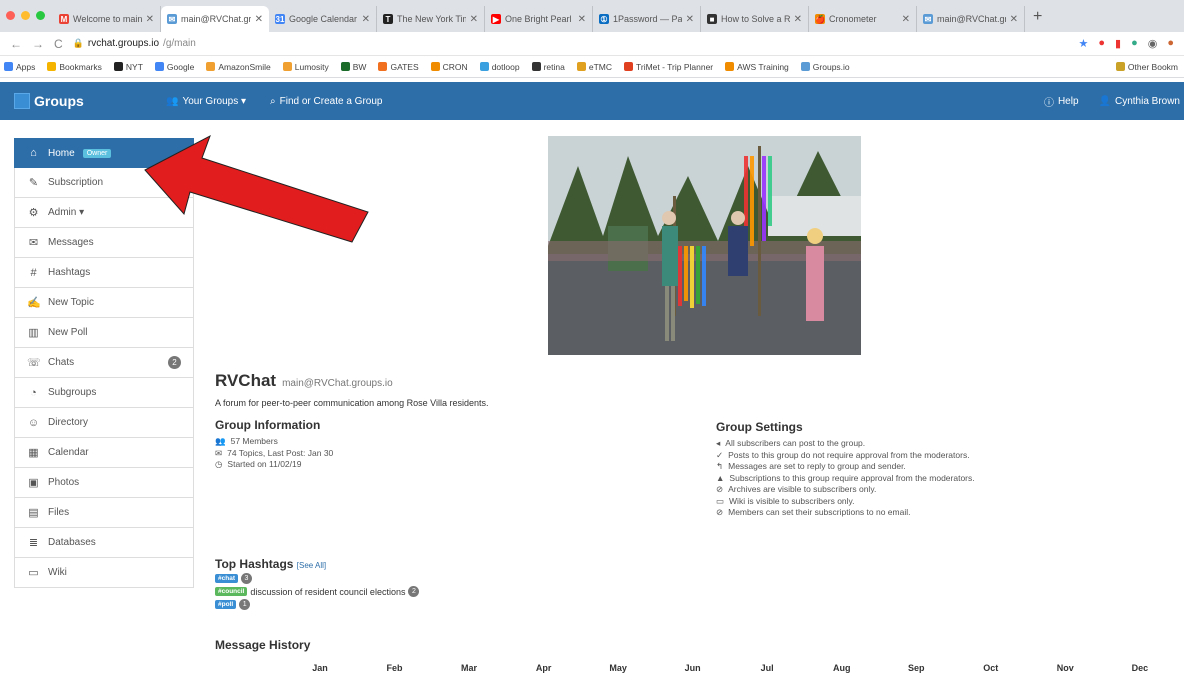 The width and height of the screenshot is (1184, 677). Describe the element at coordinates (720, 512) in the screenshot. I see `ban-icon: ⊘` at that location.